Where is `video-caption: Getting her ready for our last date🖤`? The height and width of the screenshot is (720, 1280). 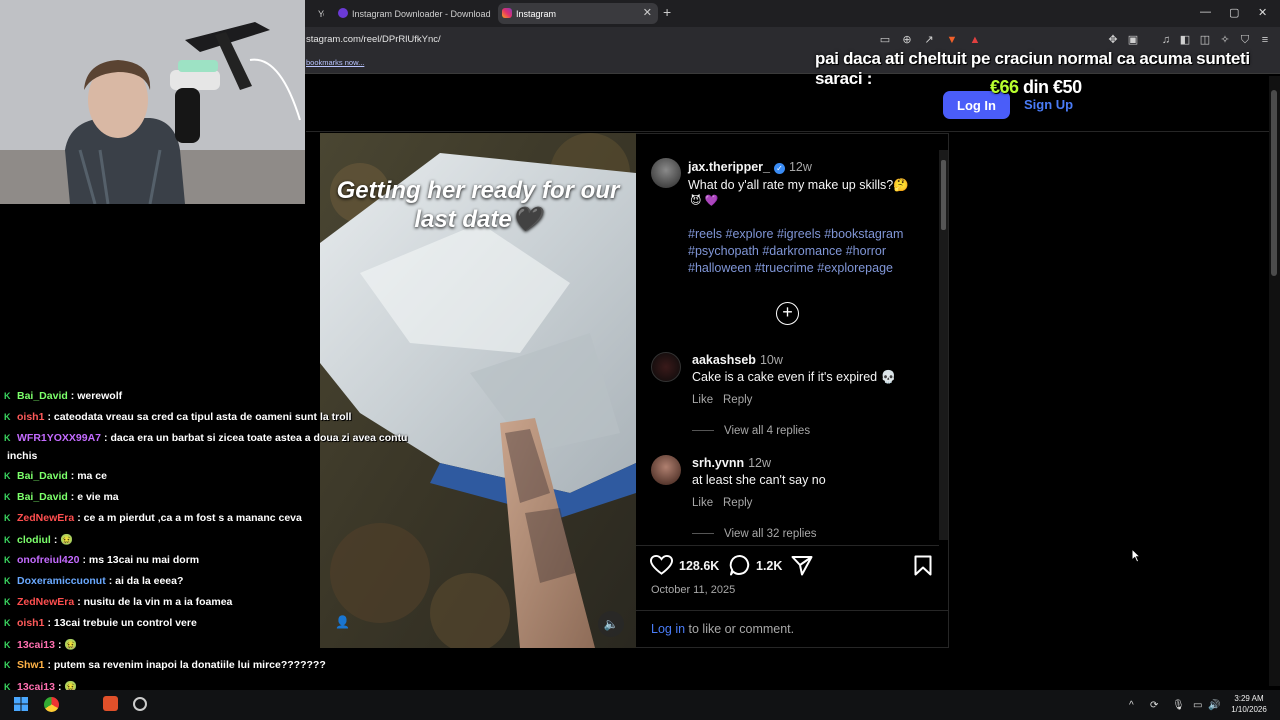 video-caption: Getting her ready for our last date🖤 is located at coordinates (478, 205).